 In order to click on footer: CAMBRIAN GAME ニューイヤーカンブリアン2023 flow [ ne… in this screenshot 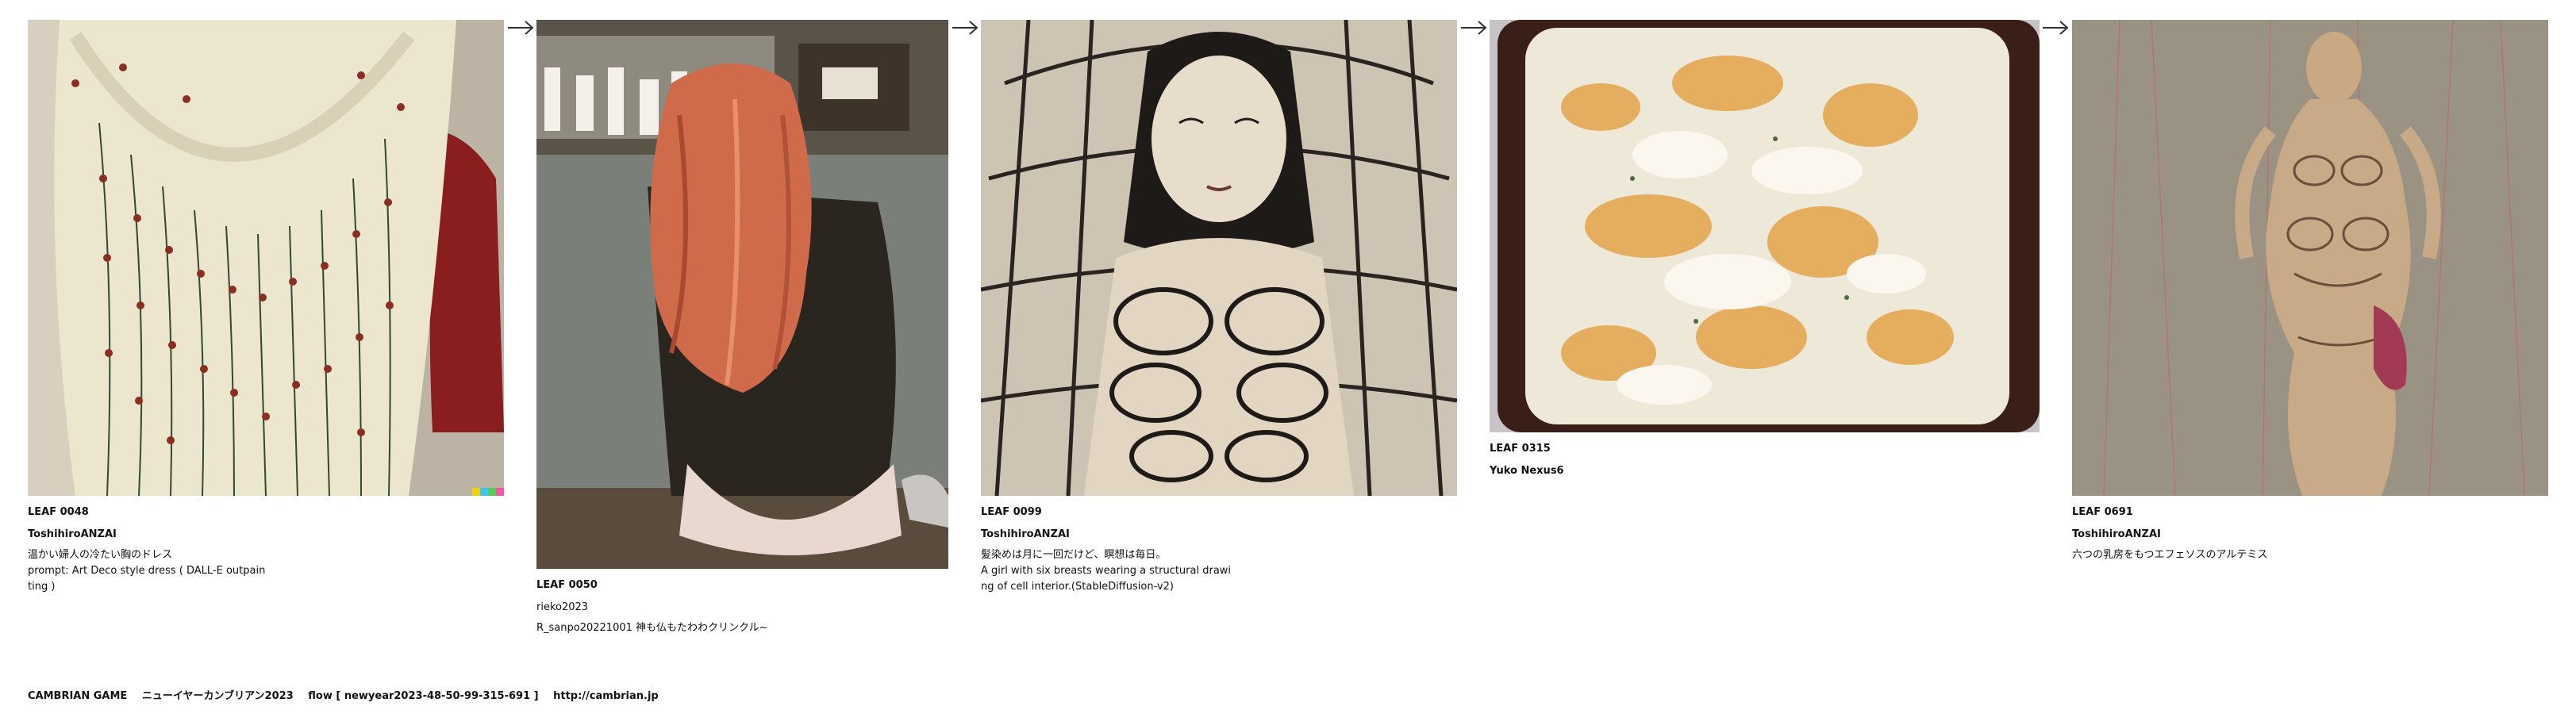, I will do `click(349, 694)`.